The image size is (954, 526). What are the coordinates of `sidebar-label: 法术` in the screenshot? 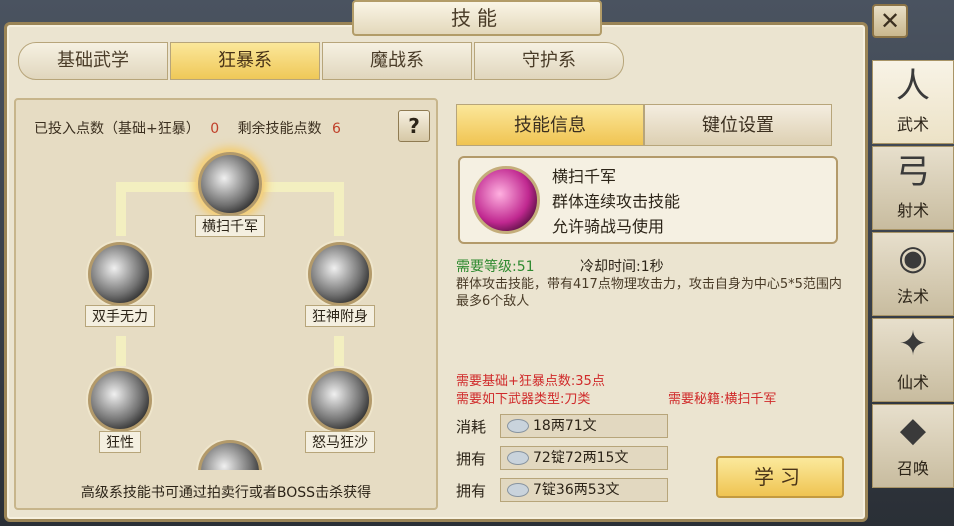 It's located at (912, 296).